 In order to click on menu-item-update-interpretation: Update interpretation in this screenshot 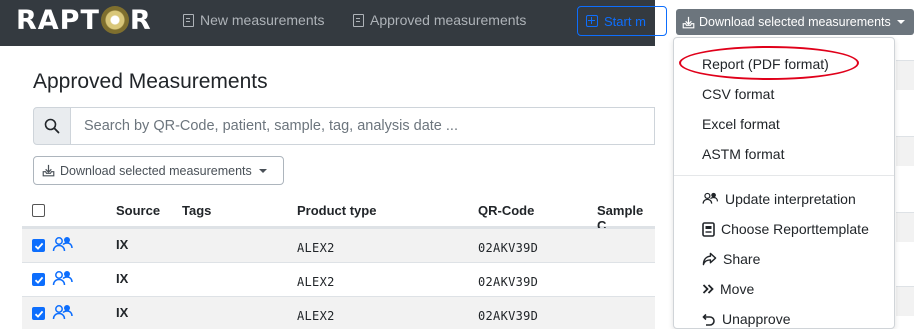, I will do `click(784, 199)`.